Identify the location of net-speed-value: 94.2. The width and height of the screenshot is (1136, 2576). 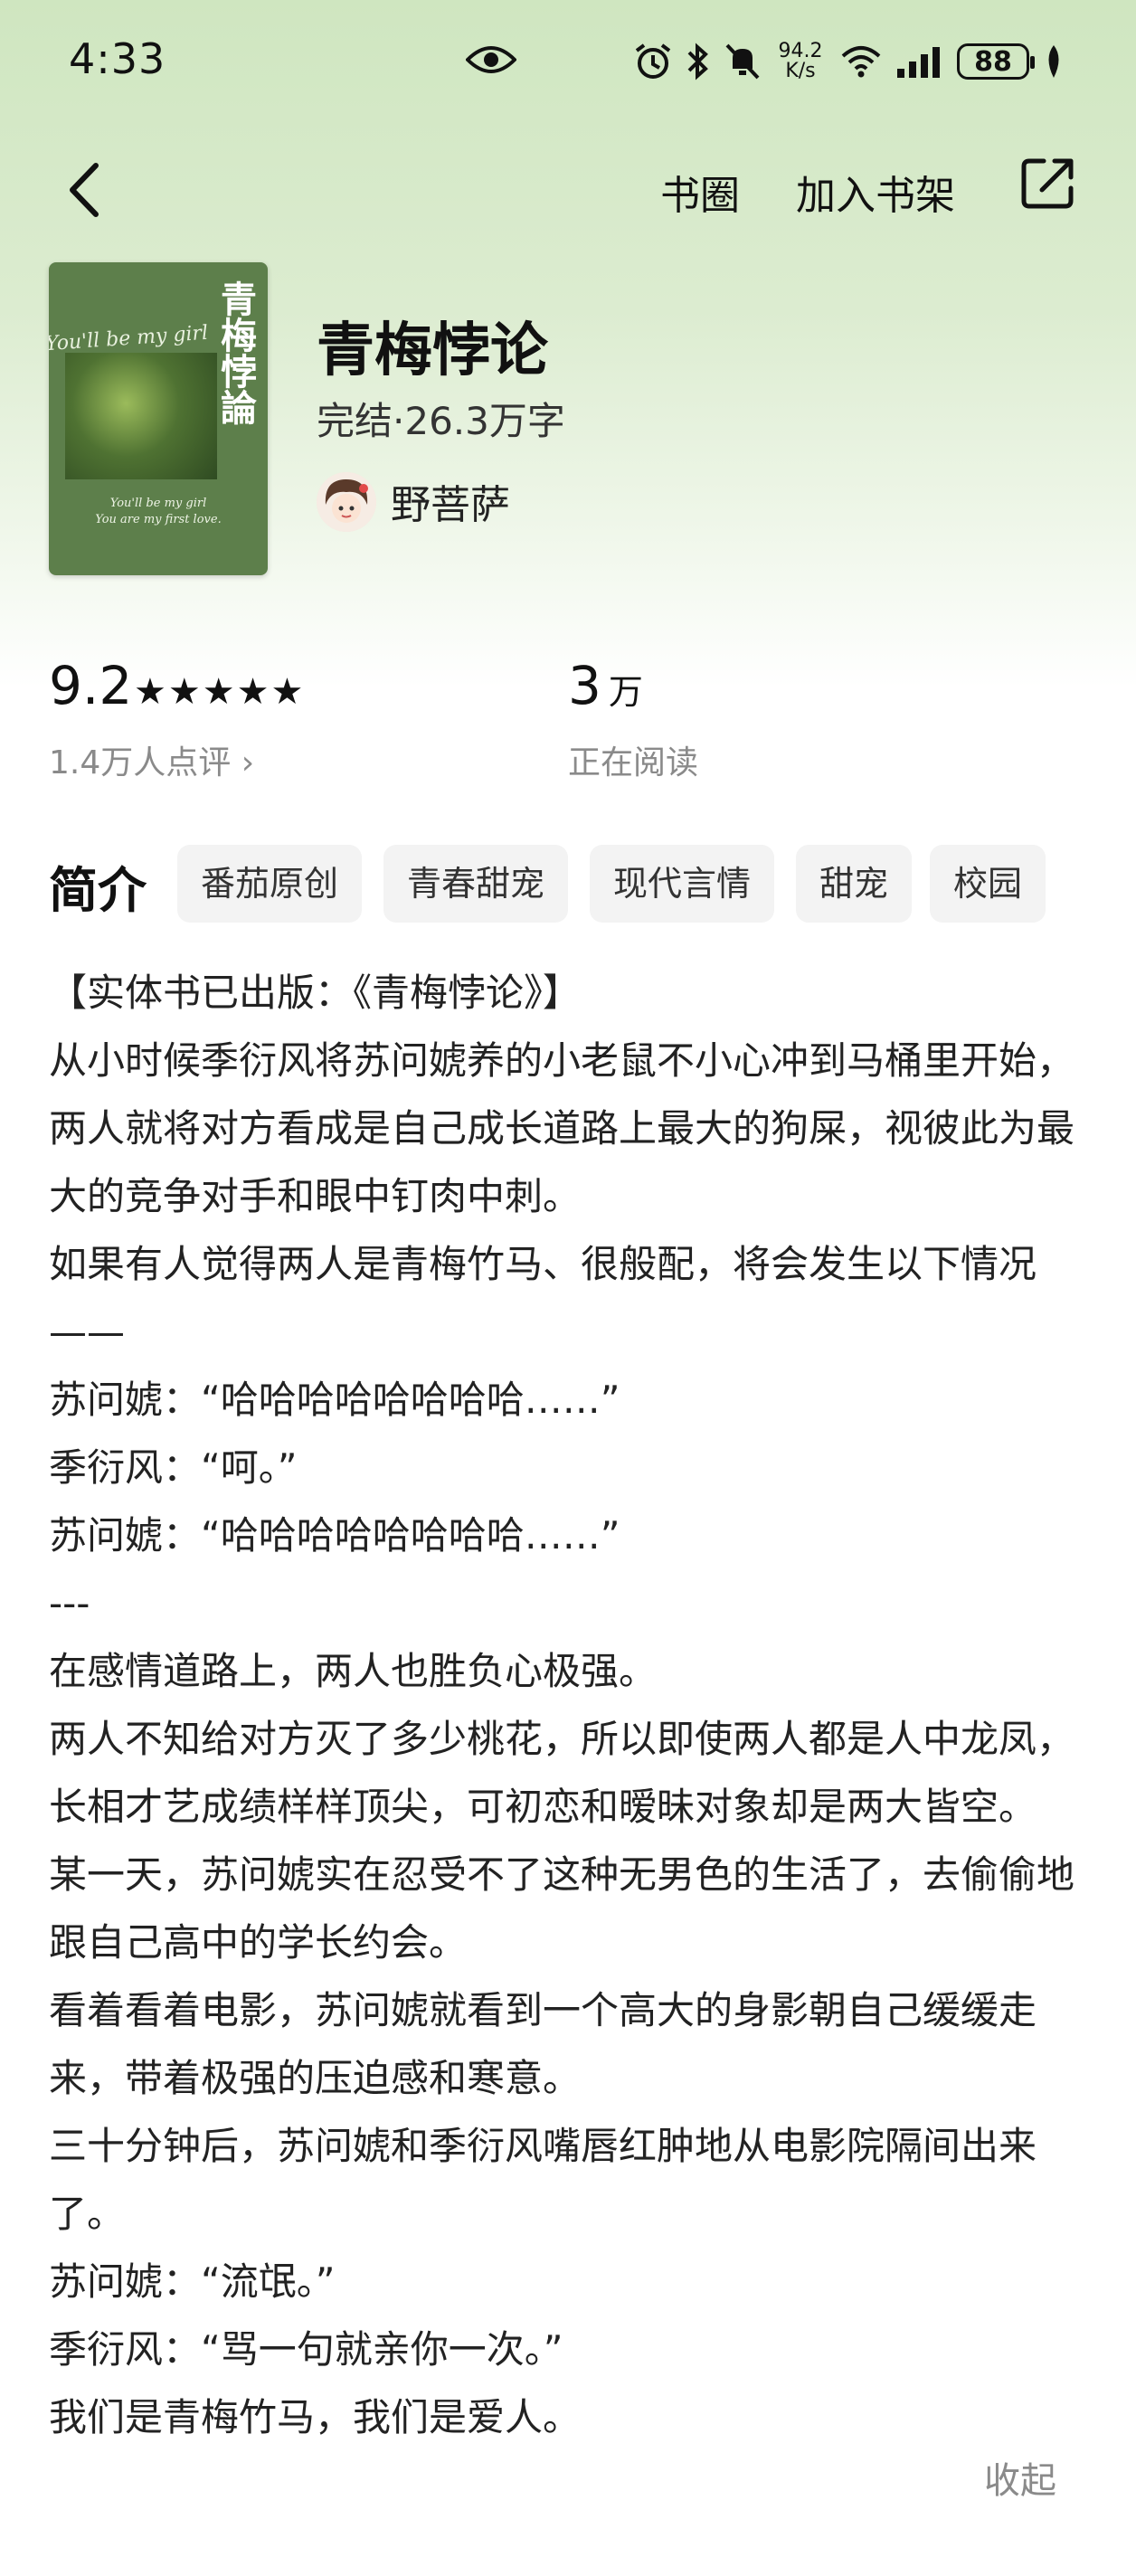
(801, 51).